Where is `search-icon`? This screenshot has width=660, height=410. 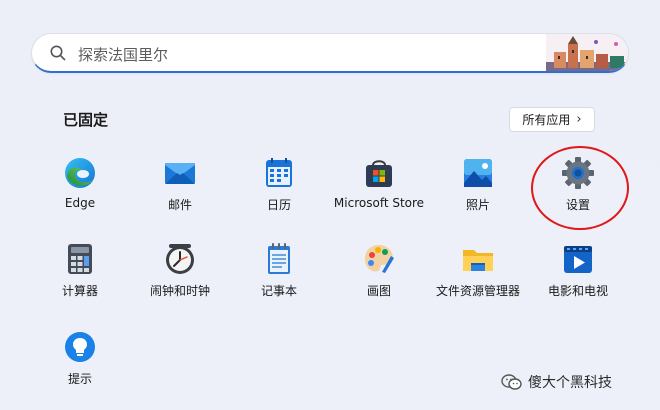 search-icon is located at coordinates (58, 53).